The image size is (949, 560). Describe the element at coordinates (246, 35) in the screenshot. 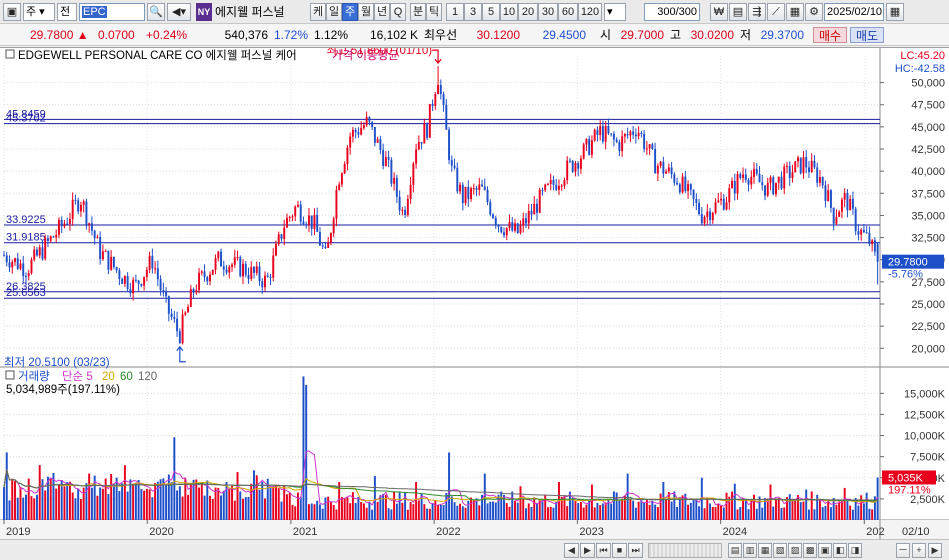

I see `volume-value: 540,376` at that location.